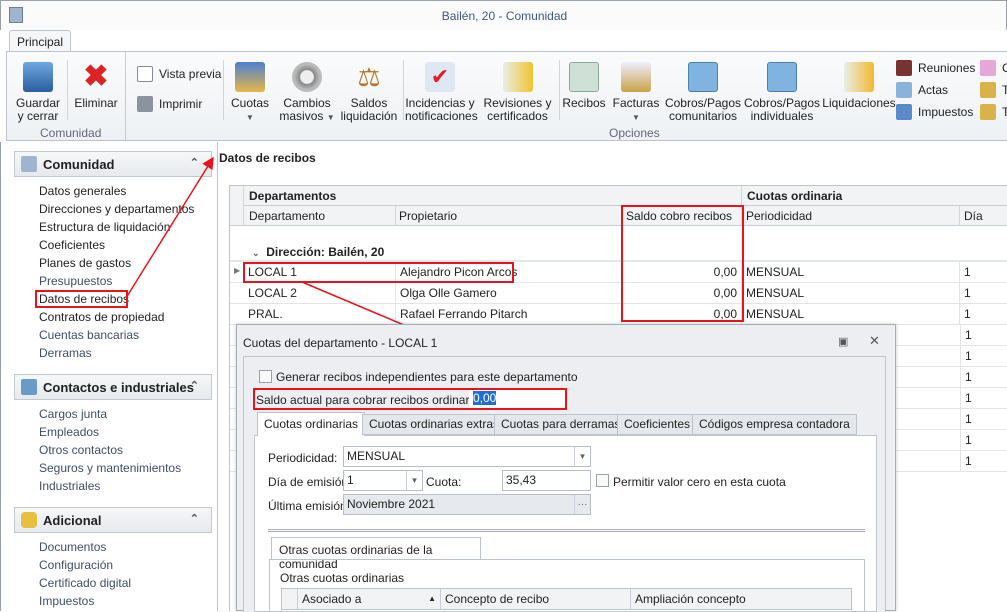 Image resolution: width=1007 pixels, height=612 pixels. Describe the element at coordinates (859, 86) in the screenshot. I see `liquidaciones-button: Liquidaciones` at that location.